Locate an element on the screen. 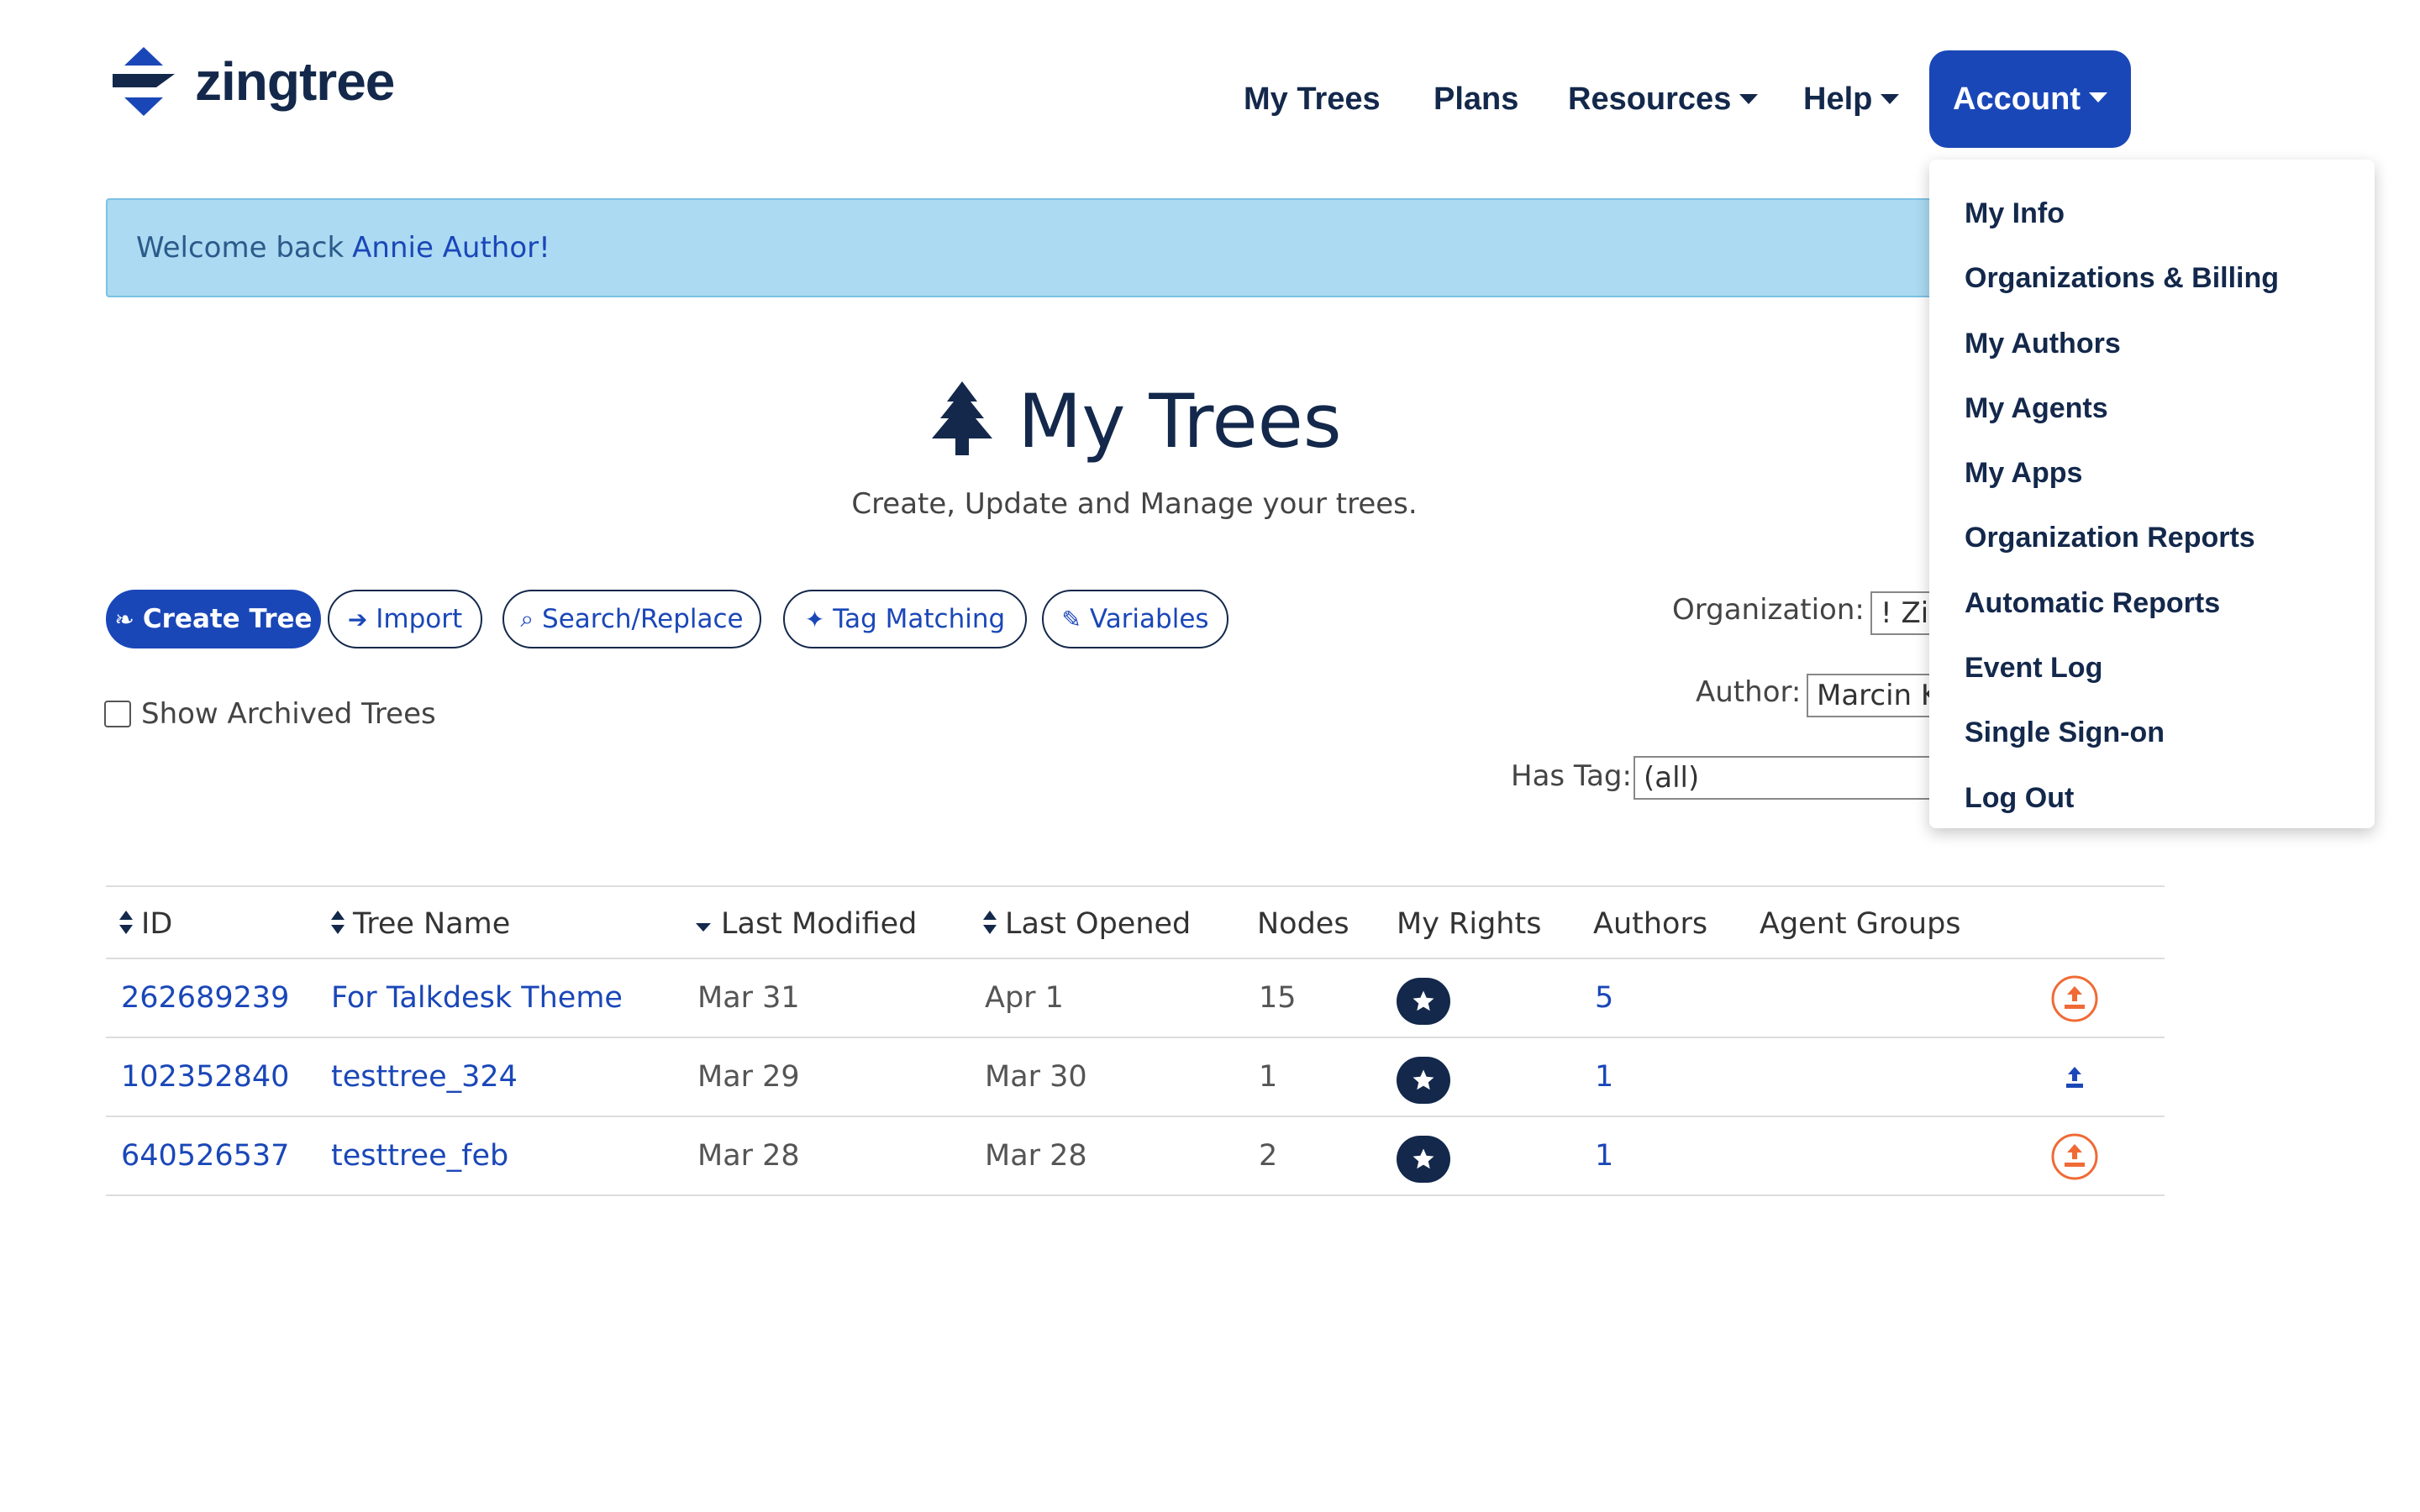  menu-item-my-agents: My Agents is located at coordinates (2152, 408).